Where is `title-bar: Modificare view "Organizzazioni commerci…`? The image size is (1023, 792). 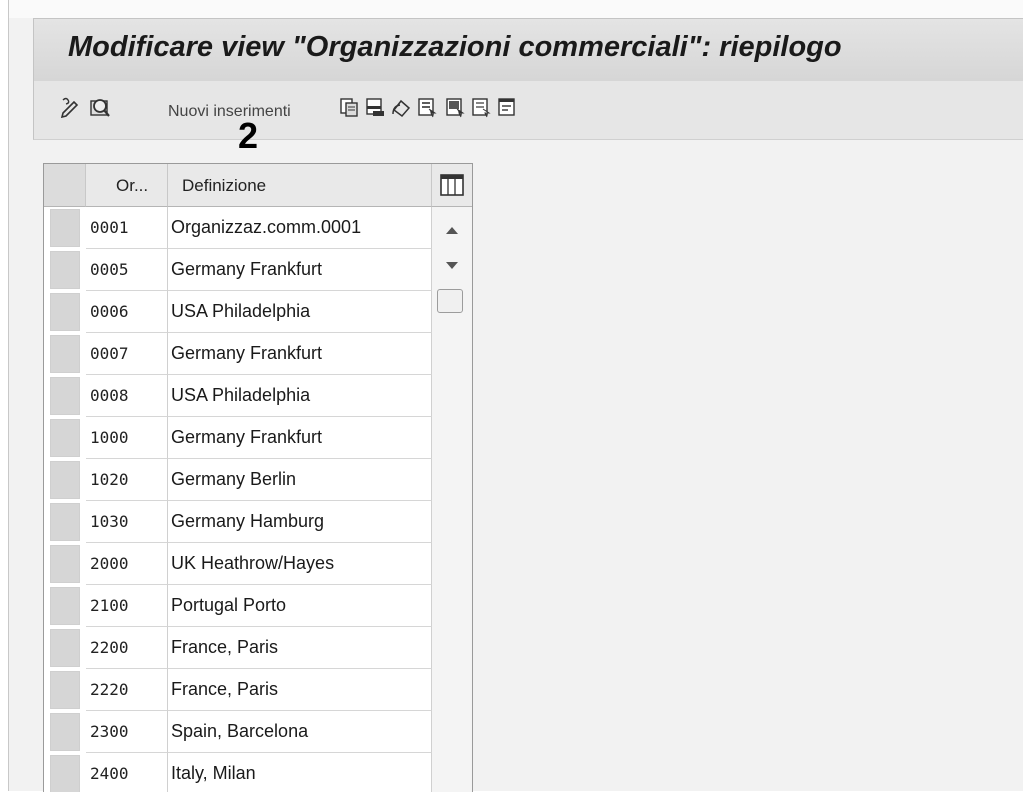
title-bar: Modificare view "Organizzazioni commerci… is located at coordinates (528, 50).